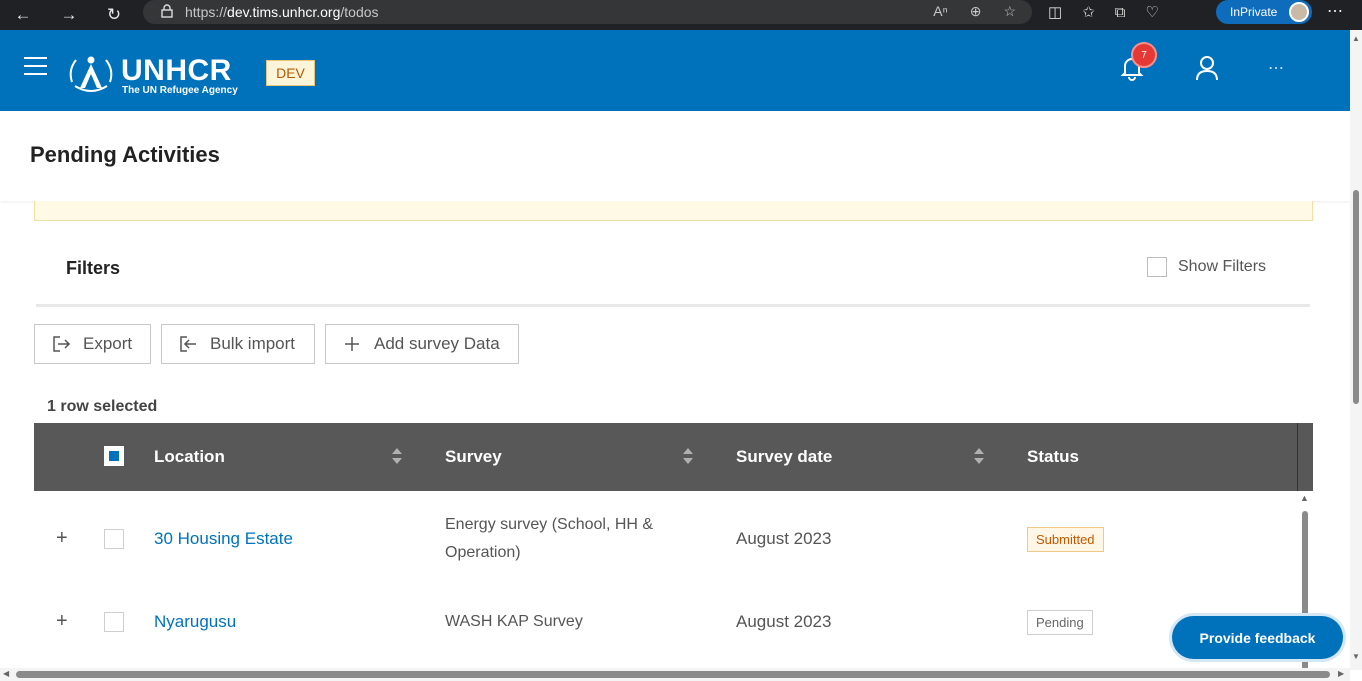  Describe the element at coordinates (223, 539) in the screenshot. I see `location-link: 30 Housing Estate` at that location.